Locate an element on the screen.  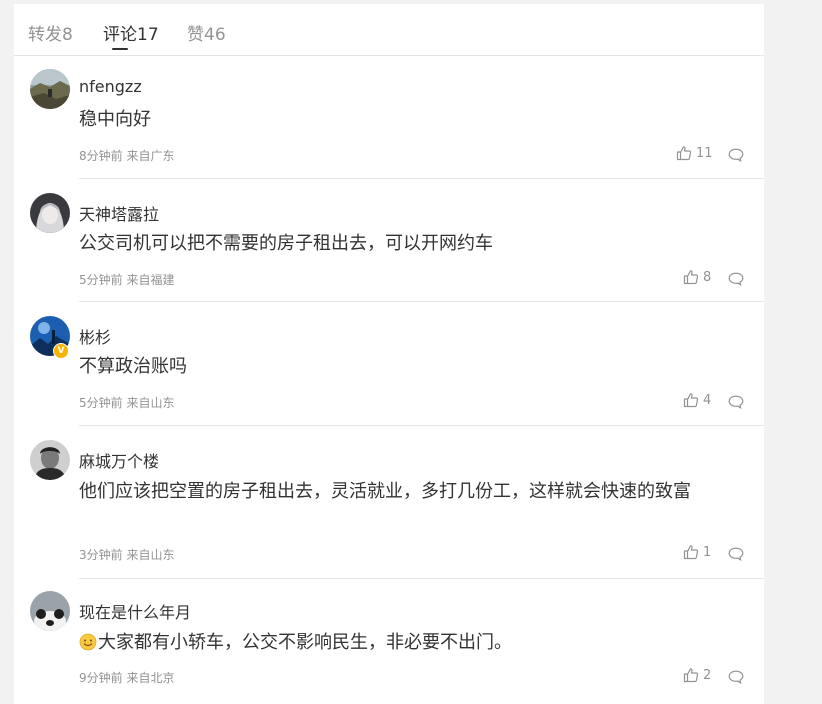
smile-emoji-icon is located at coordinates (88, 642).